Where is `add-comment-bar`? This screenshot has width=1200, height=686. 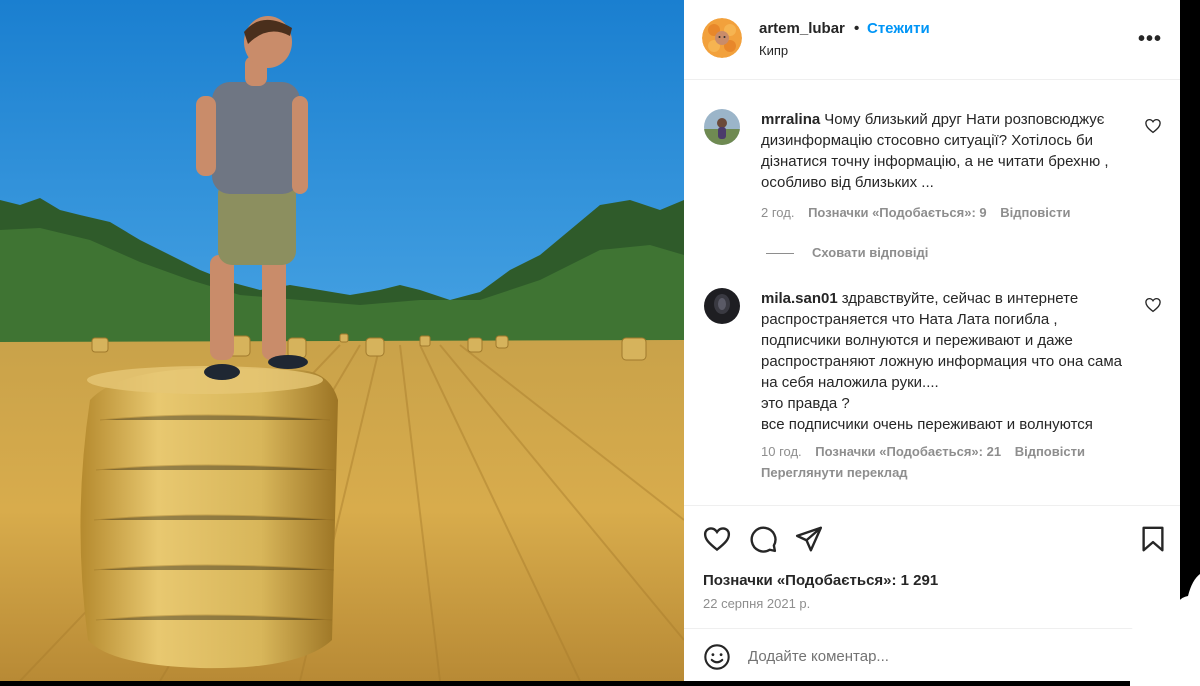
add-comment-bar is located at coordinates (932, 654).